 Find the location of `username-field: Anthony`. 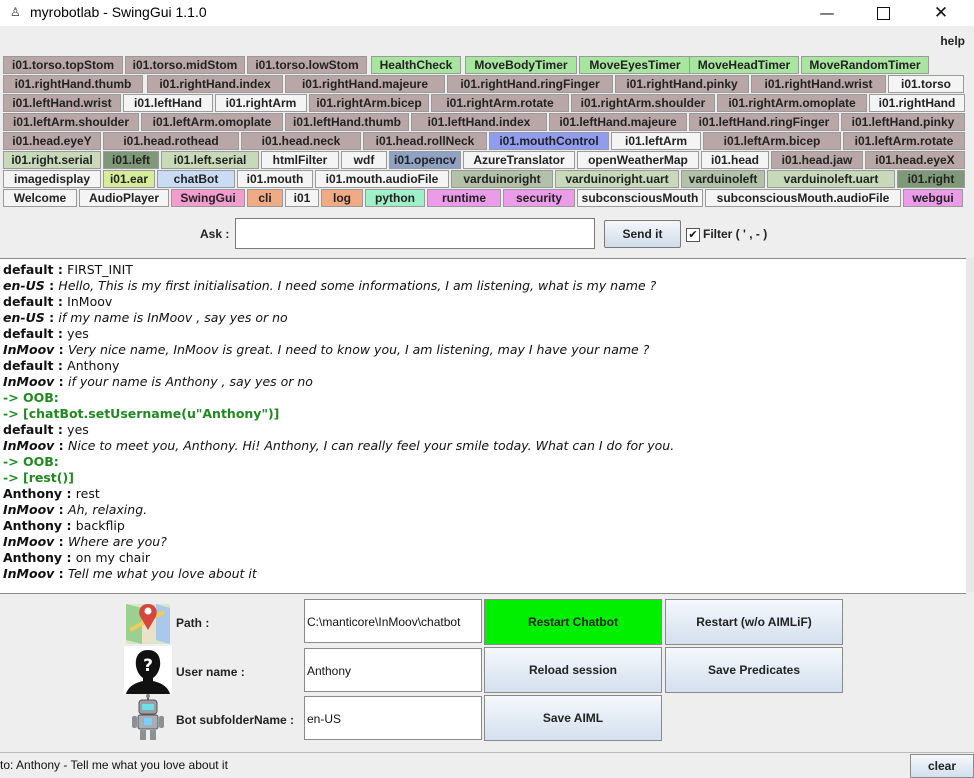

username-field: Anthony is located at coordinates (393, 670).